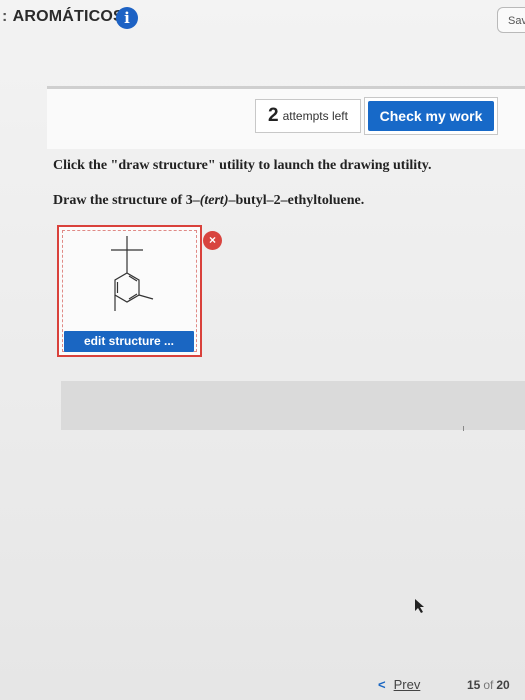  What do you see at coordinates (214, 200) in the screenshot?
I see `instruction-draw-italic: (tert)` at bounding box center [214, 200].